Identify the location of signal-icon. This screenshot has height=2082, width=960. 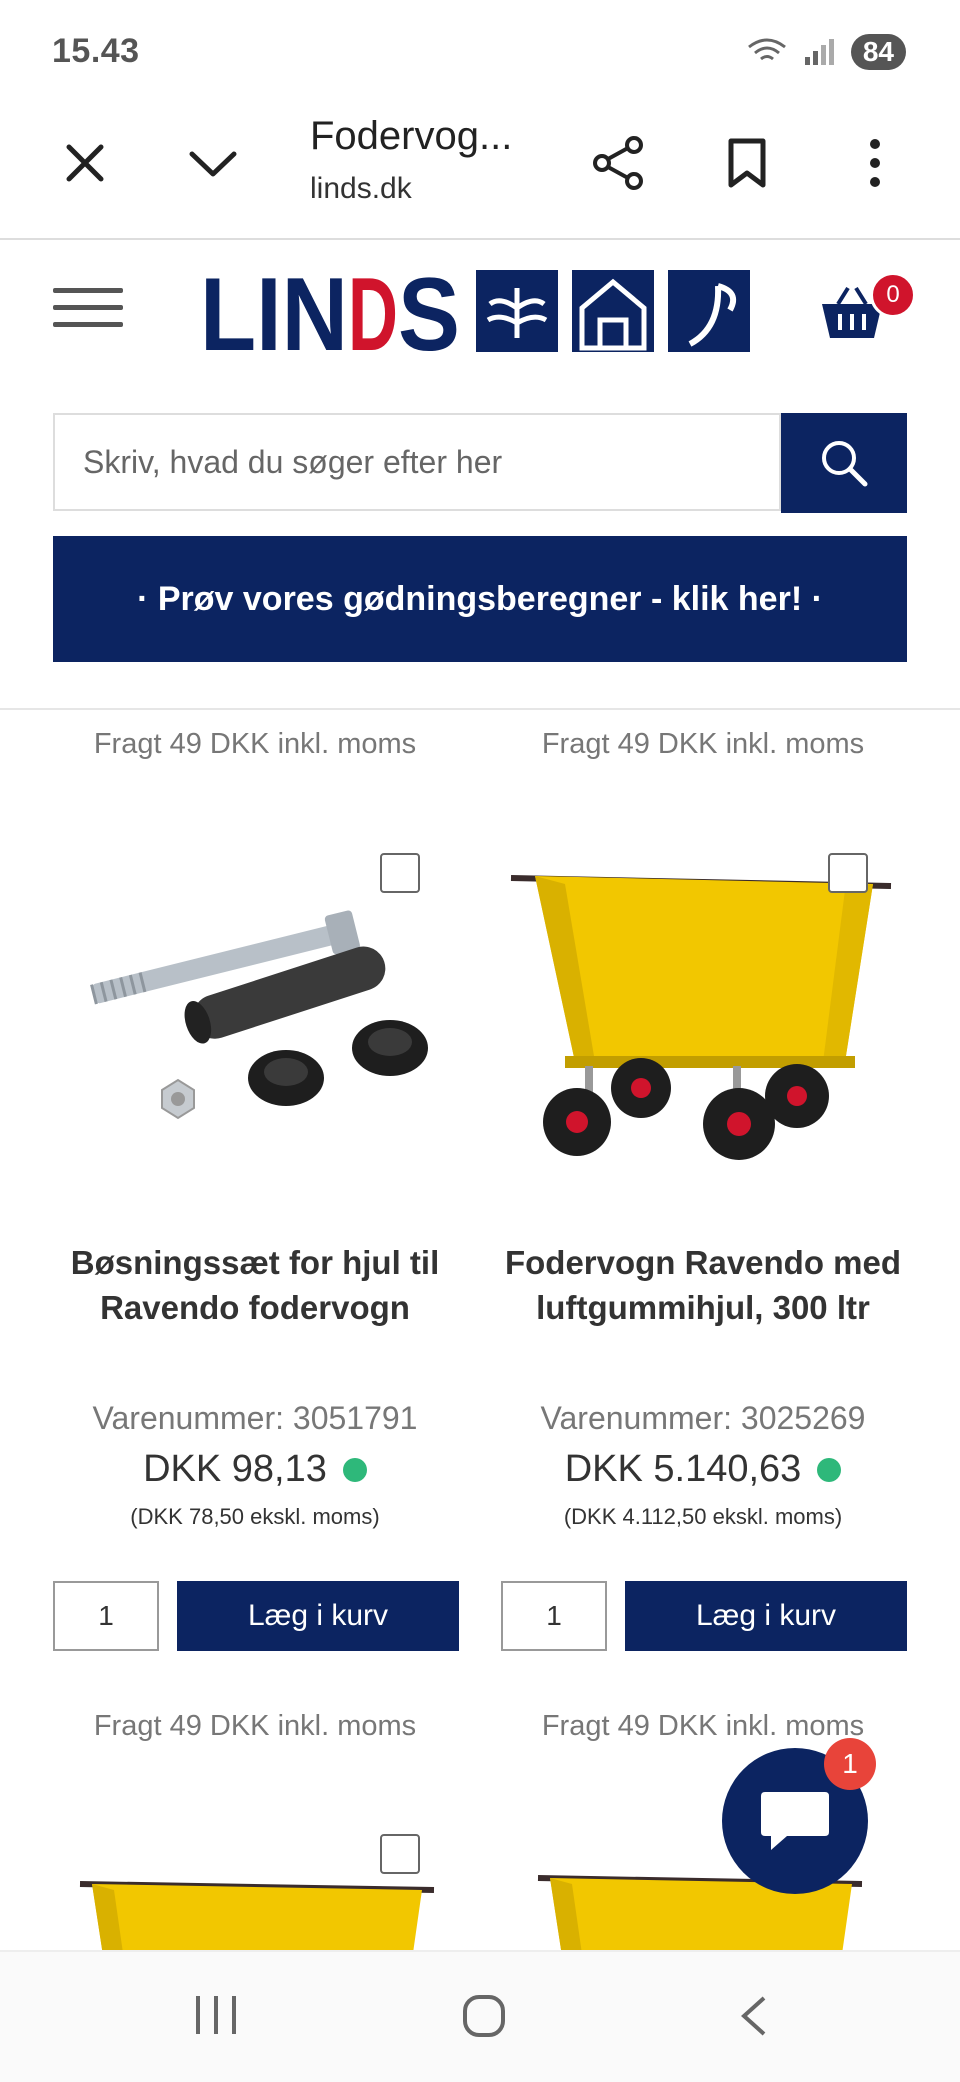
(819, 52).